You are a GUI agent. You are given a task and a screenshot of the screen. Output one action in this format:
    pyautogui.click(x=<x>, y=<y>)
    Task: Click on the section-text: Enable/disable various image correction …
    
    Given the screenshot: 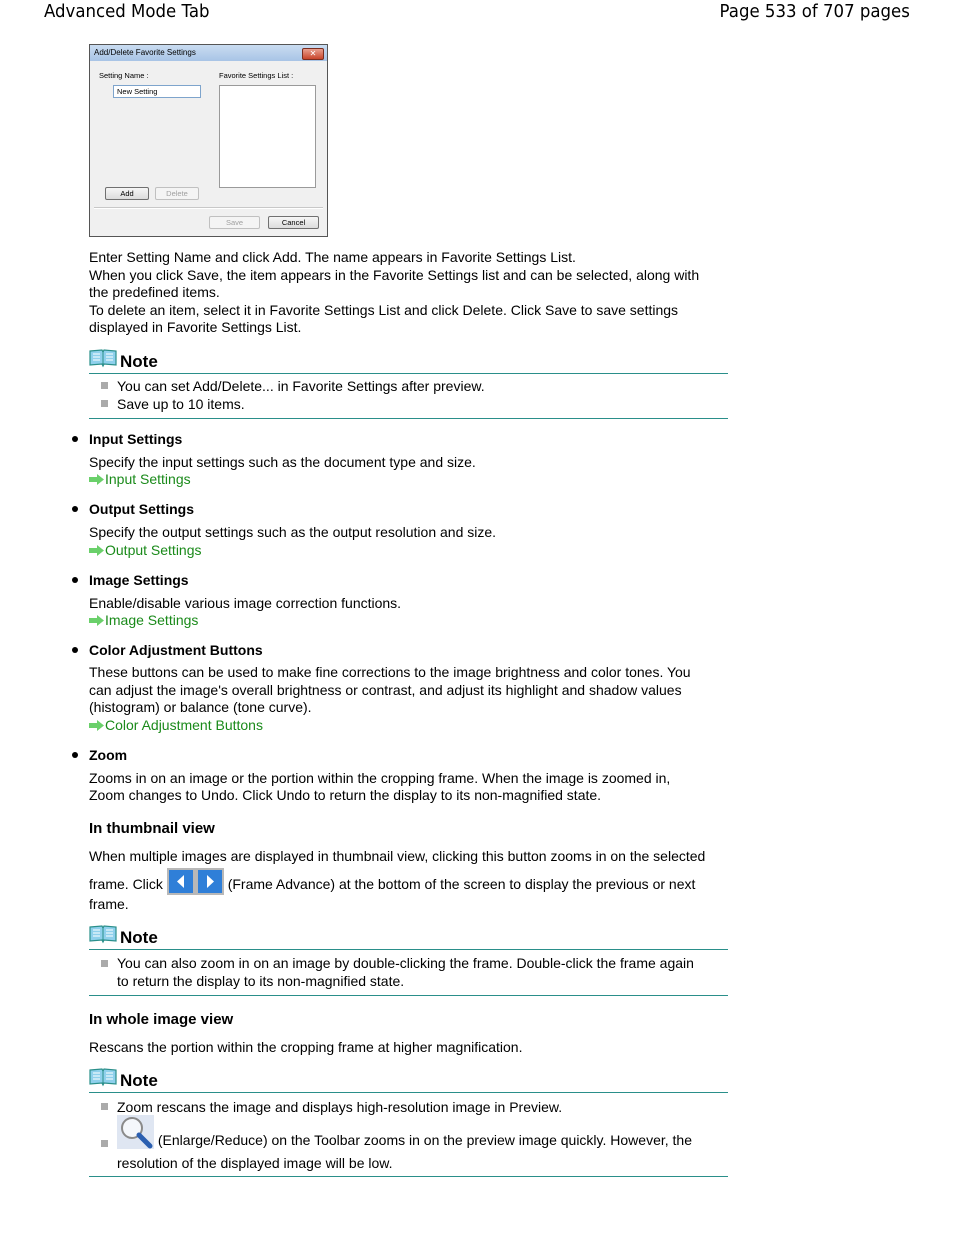 What is the action you would take?
    pyautogui.click(x=245, y=603)
    